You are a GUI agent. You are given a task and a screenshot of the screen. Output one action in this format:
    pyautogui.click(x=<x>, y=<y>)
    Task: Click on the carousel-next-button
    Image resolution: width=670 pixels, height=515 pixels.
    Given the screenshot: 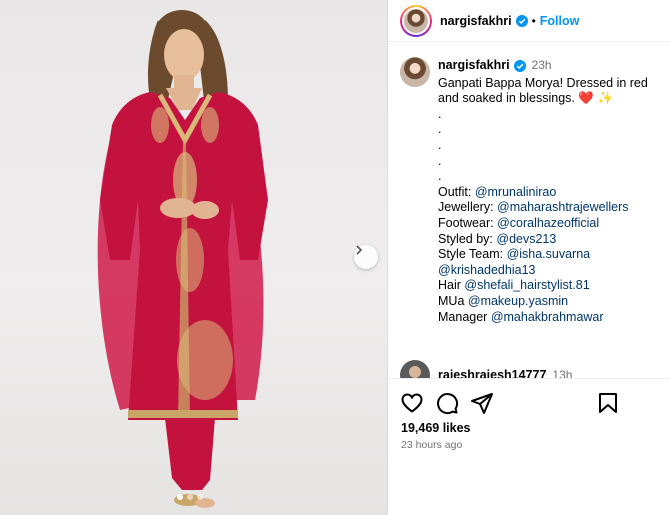 What is the action you would take?
    pyautogui.click(x=366, y=257)
    